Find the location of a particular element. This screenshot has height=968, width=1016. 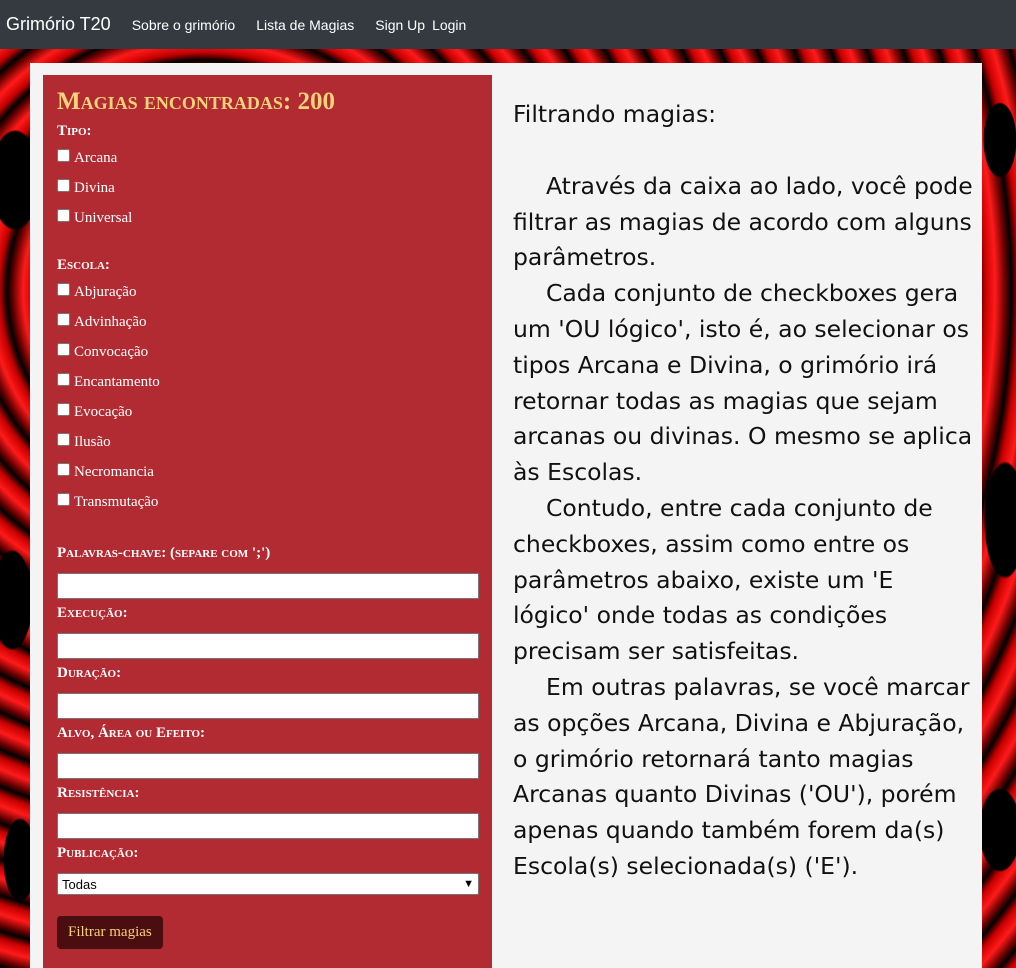

checkbox-transmutacao: Transmutação is located at coordinates (267, 502).